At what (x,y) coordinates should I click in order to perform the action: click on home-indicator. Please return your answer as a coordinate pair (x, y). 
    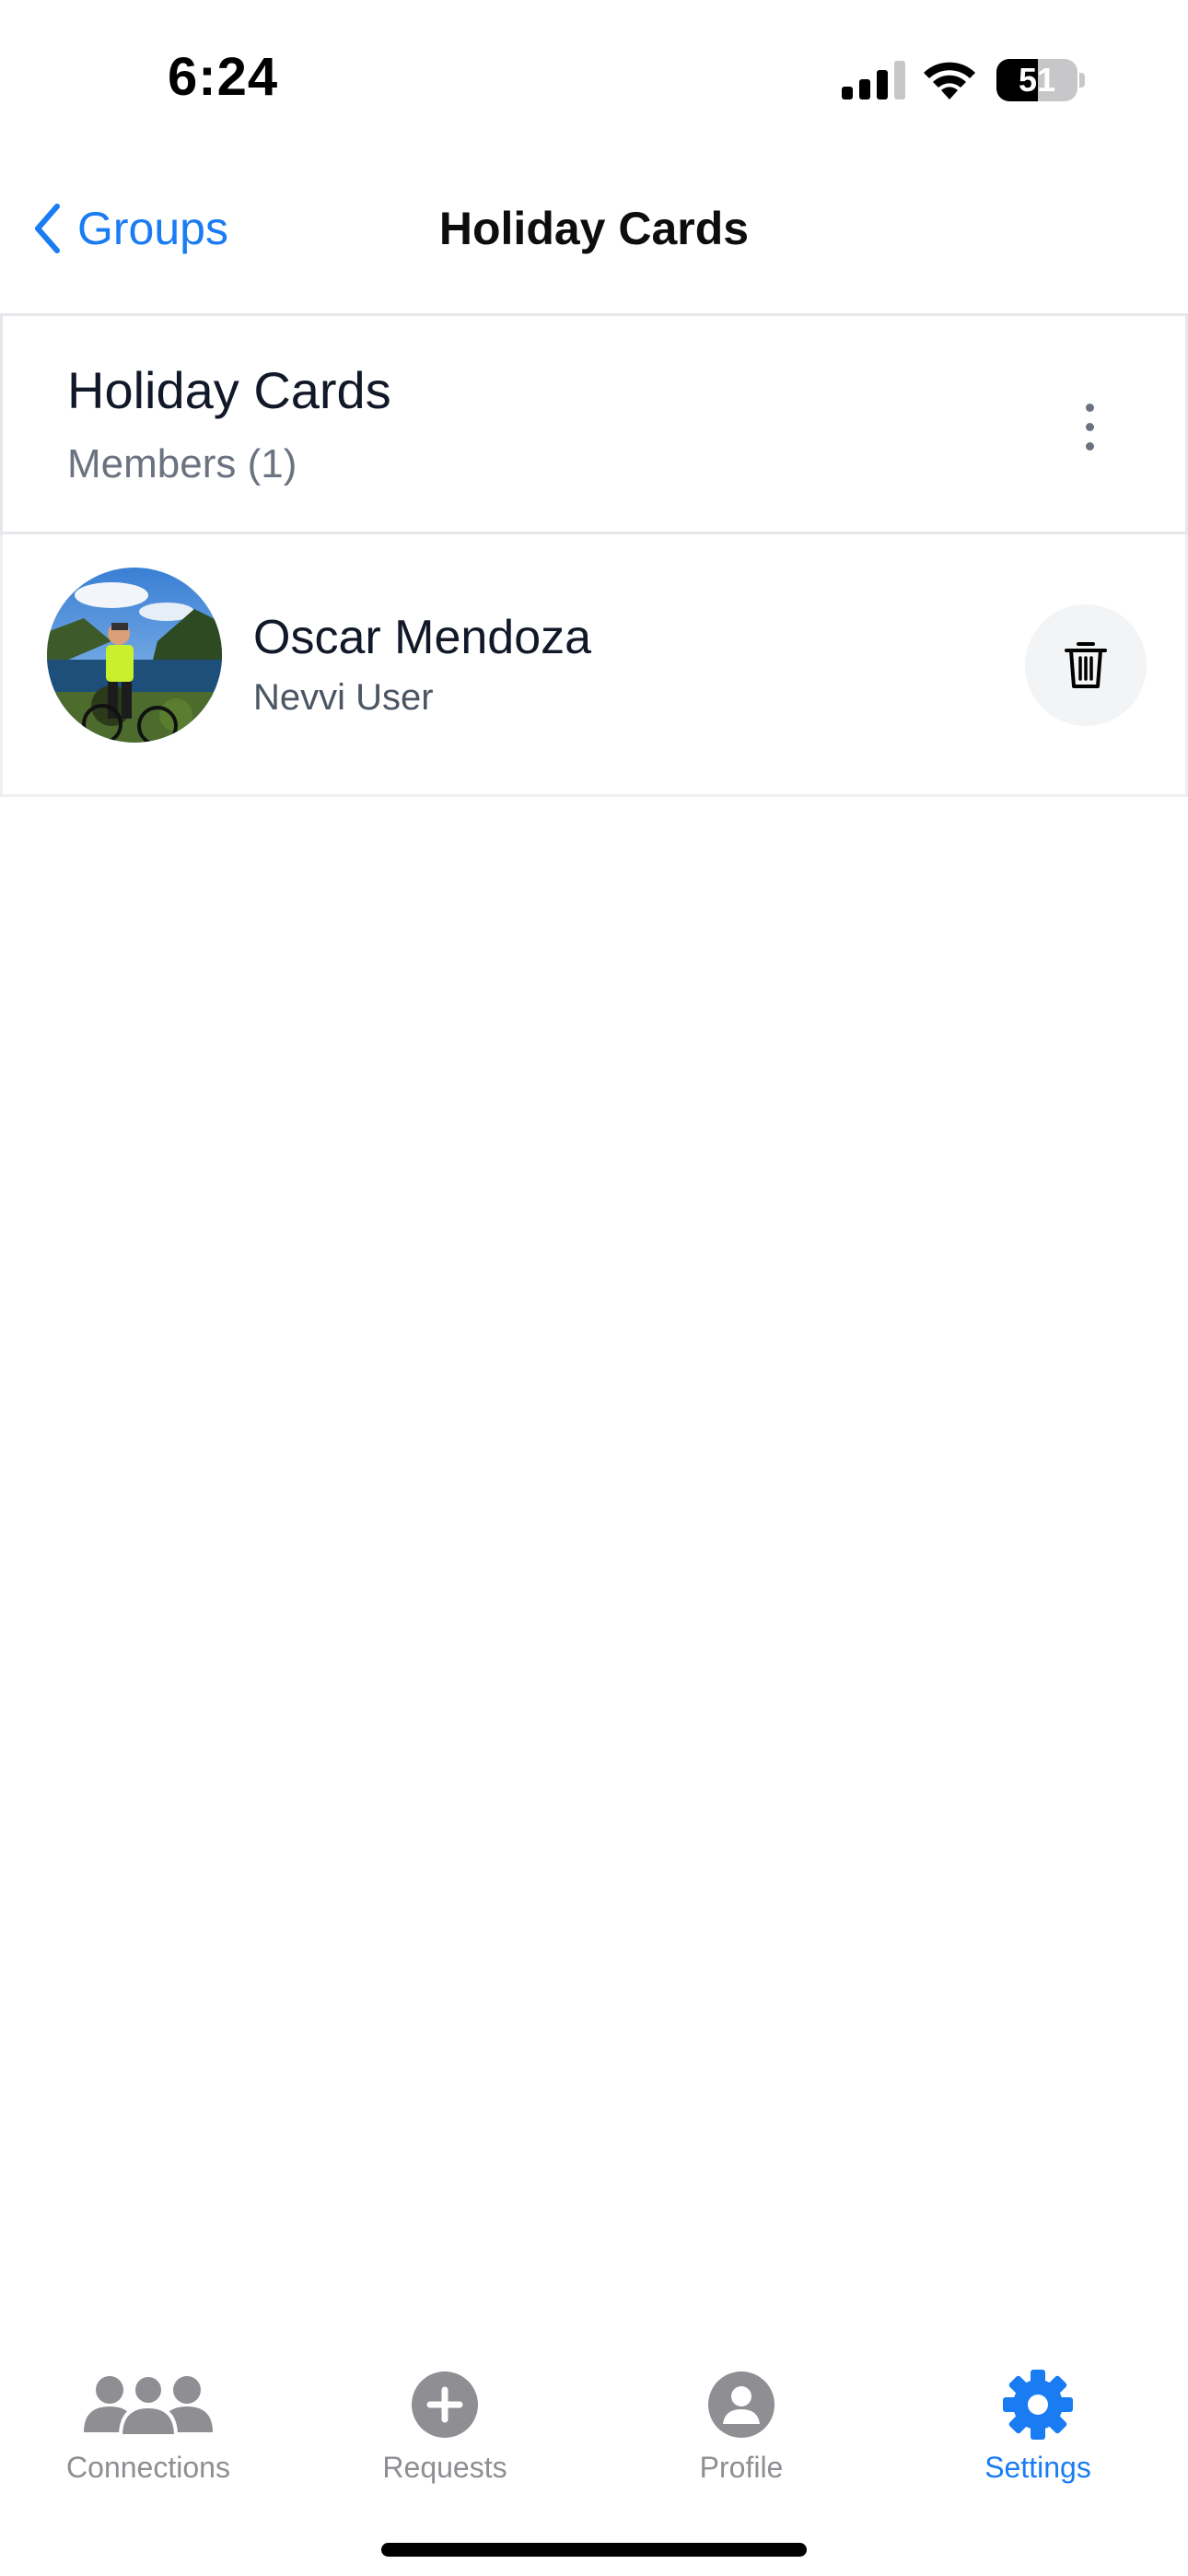
    Looking at the image, I should click on (594, 2550).